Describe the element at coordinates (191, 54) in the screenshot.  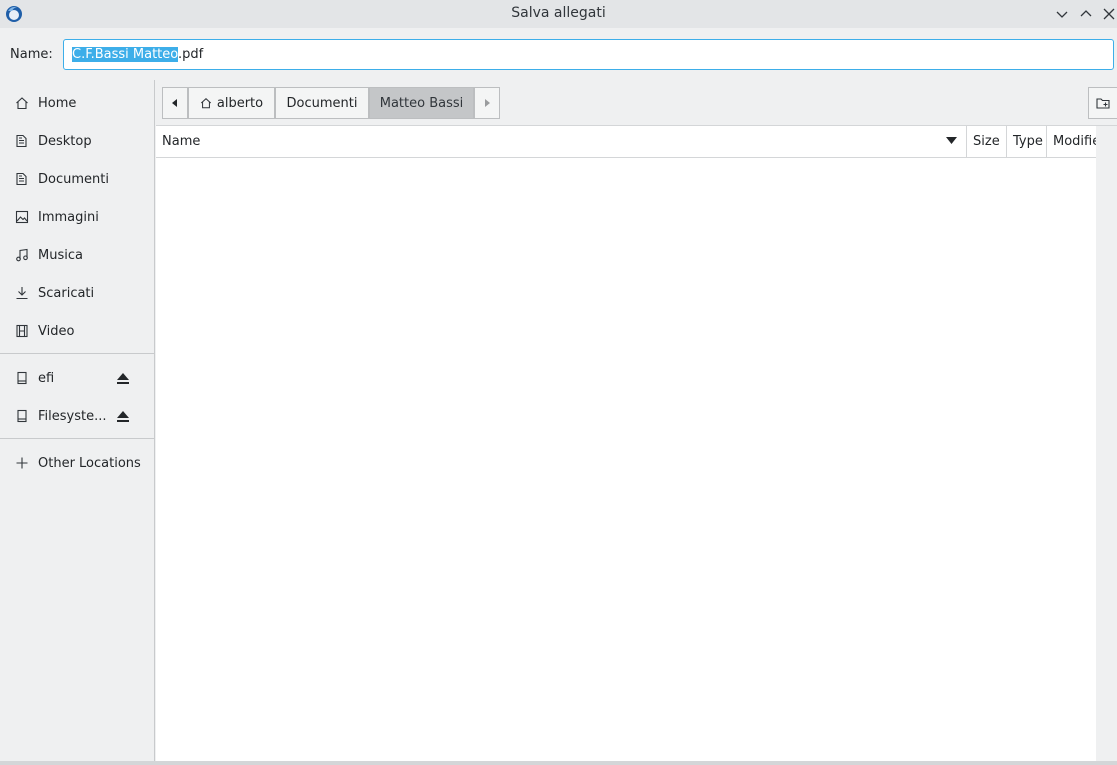
I see `filename-extension-text: .pdf` at that location.